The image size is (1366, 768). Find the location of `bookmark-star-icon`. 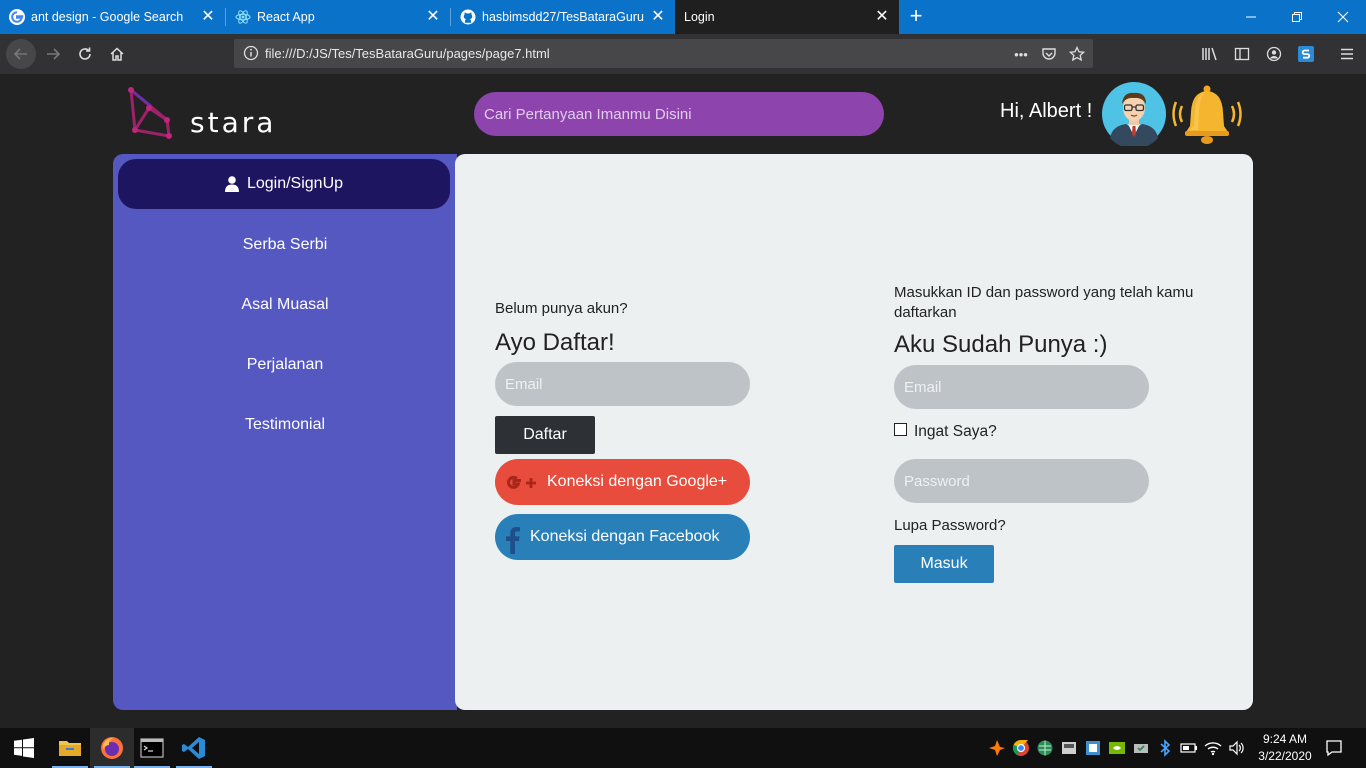

bookmark-star-icon is located at coordinates (1077, 54).